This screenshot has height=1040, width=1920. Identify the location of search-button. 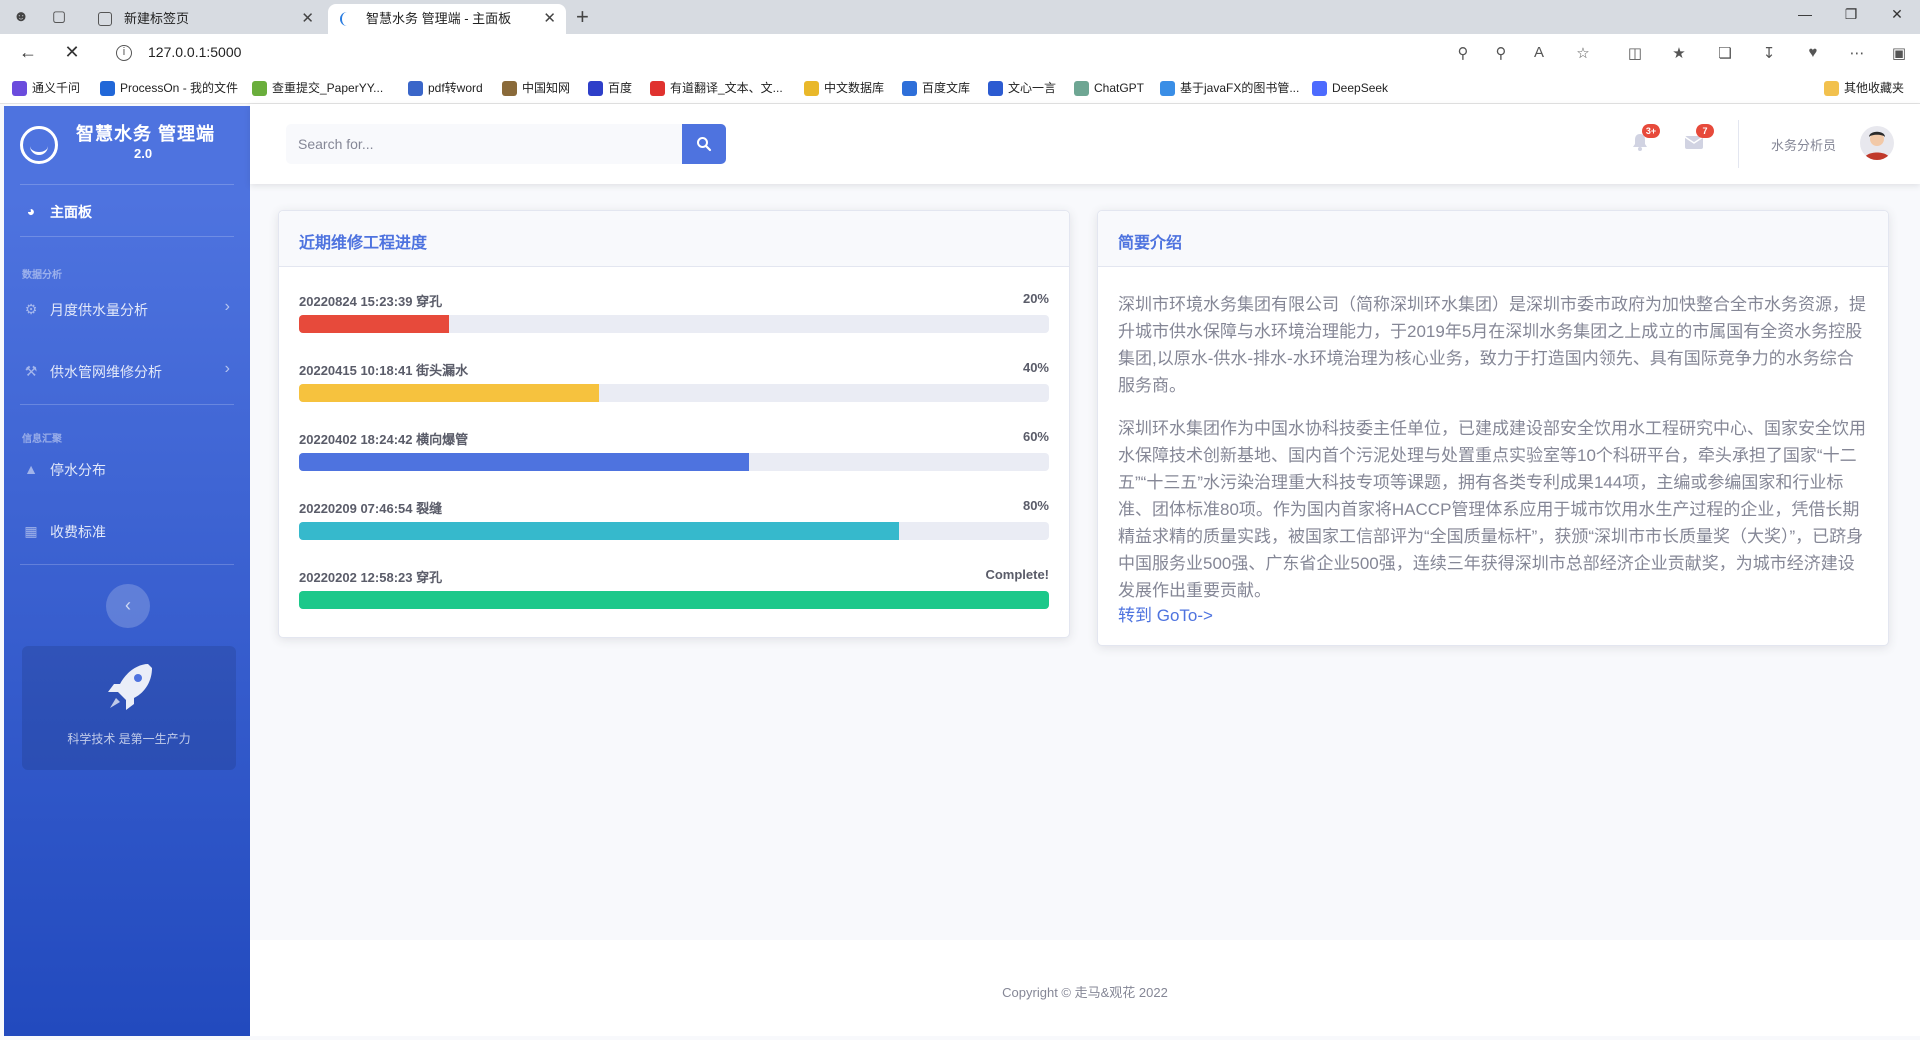
(704, 144).